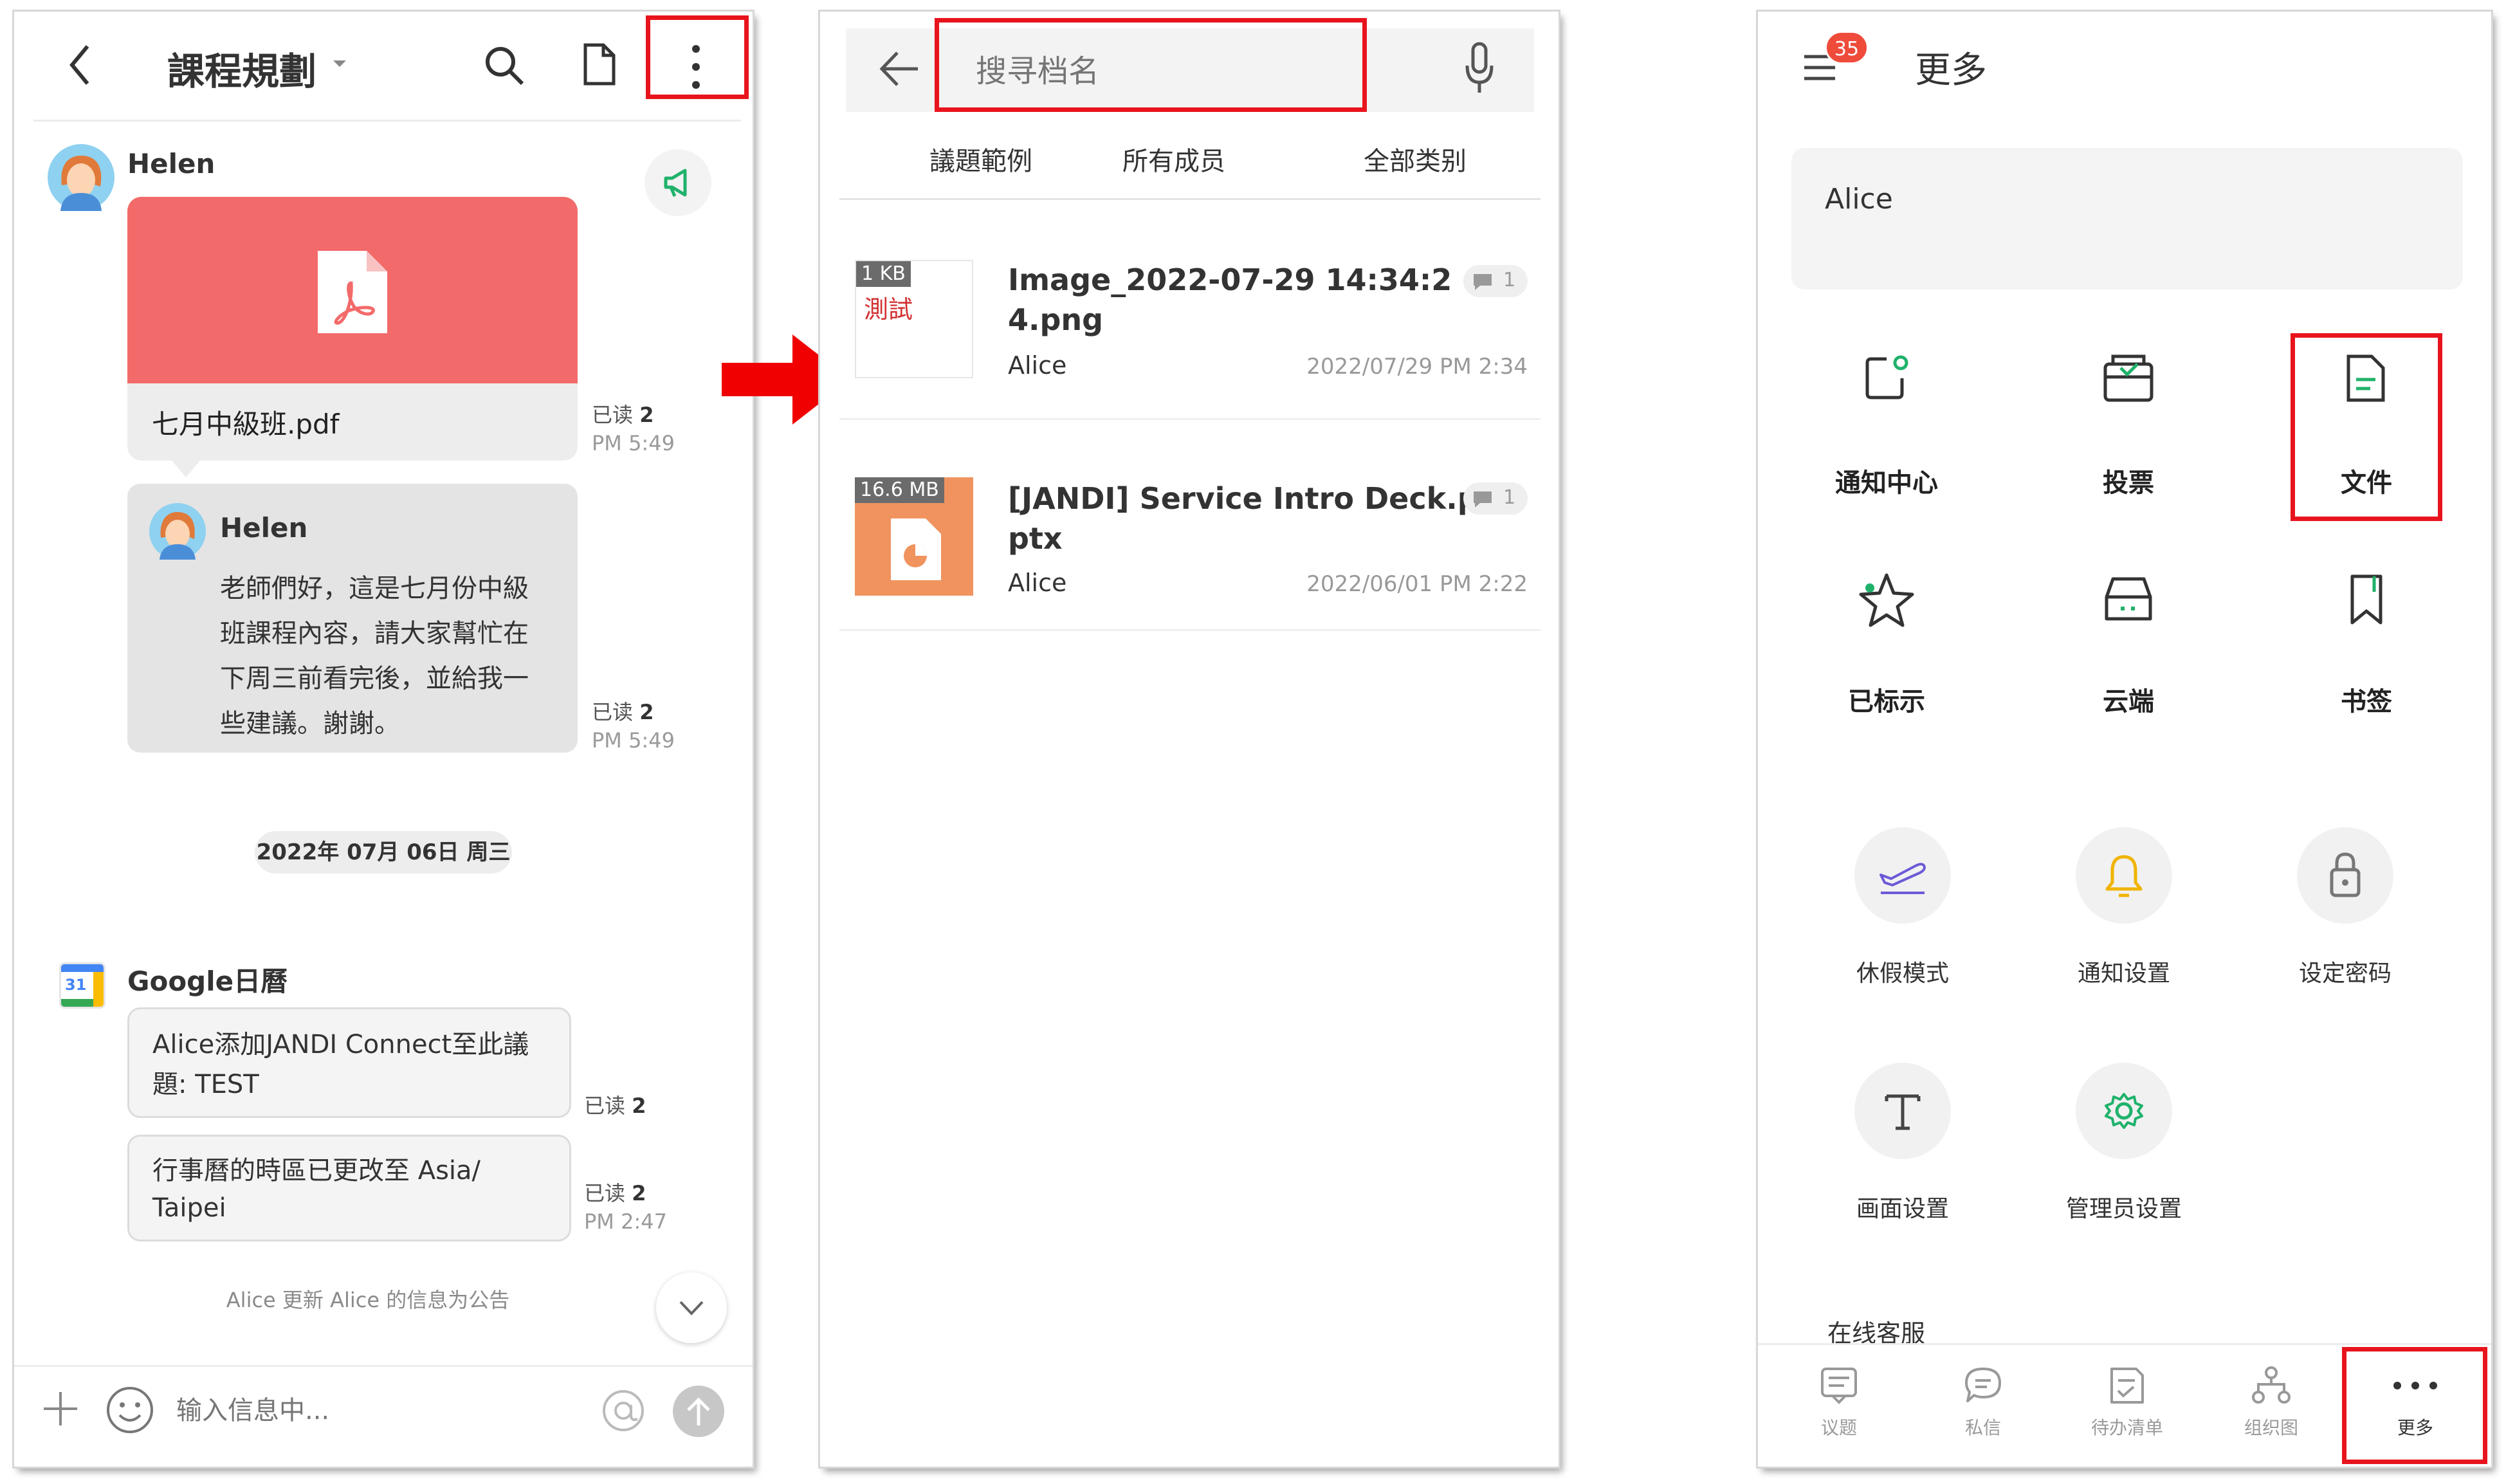  I want to click on setting-vacation-mode: 休假模式, so click(1902, 972).